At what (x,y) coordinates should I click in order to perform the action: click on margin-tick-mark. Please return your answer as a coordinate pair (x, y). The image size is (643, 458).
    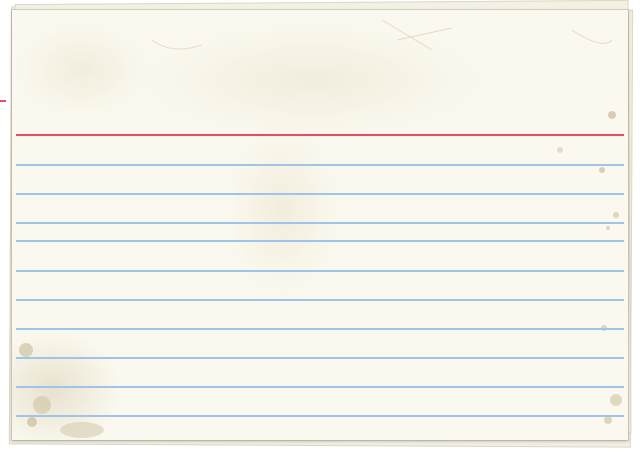
    Looking at the image, I should click on (3, 101).